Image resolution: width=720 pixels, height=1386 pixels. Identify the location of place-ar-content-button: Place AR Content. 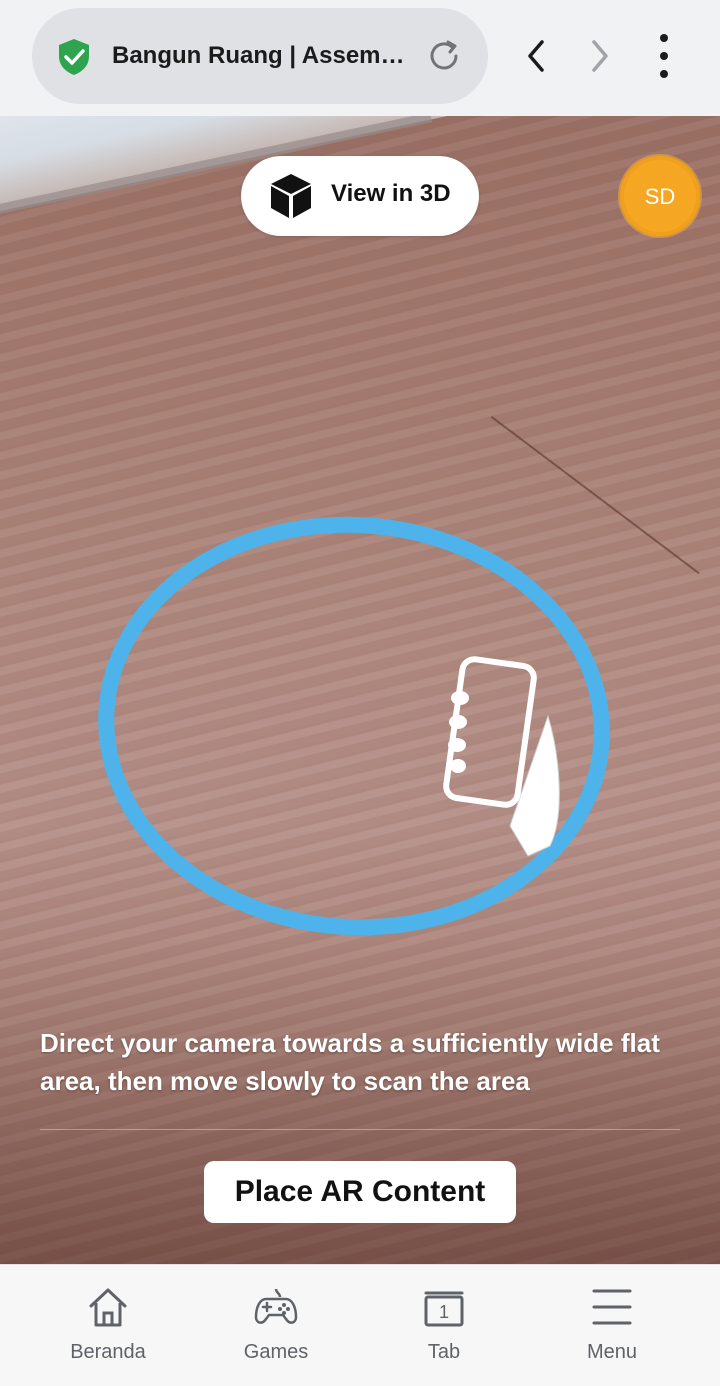
(360, 1192).